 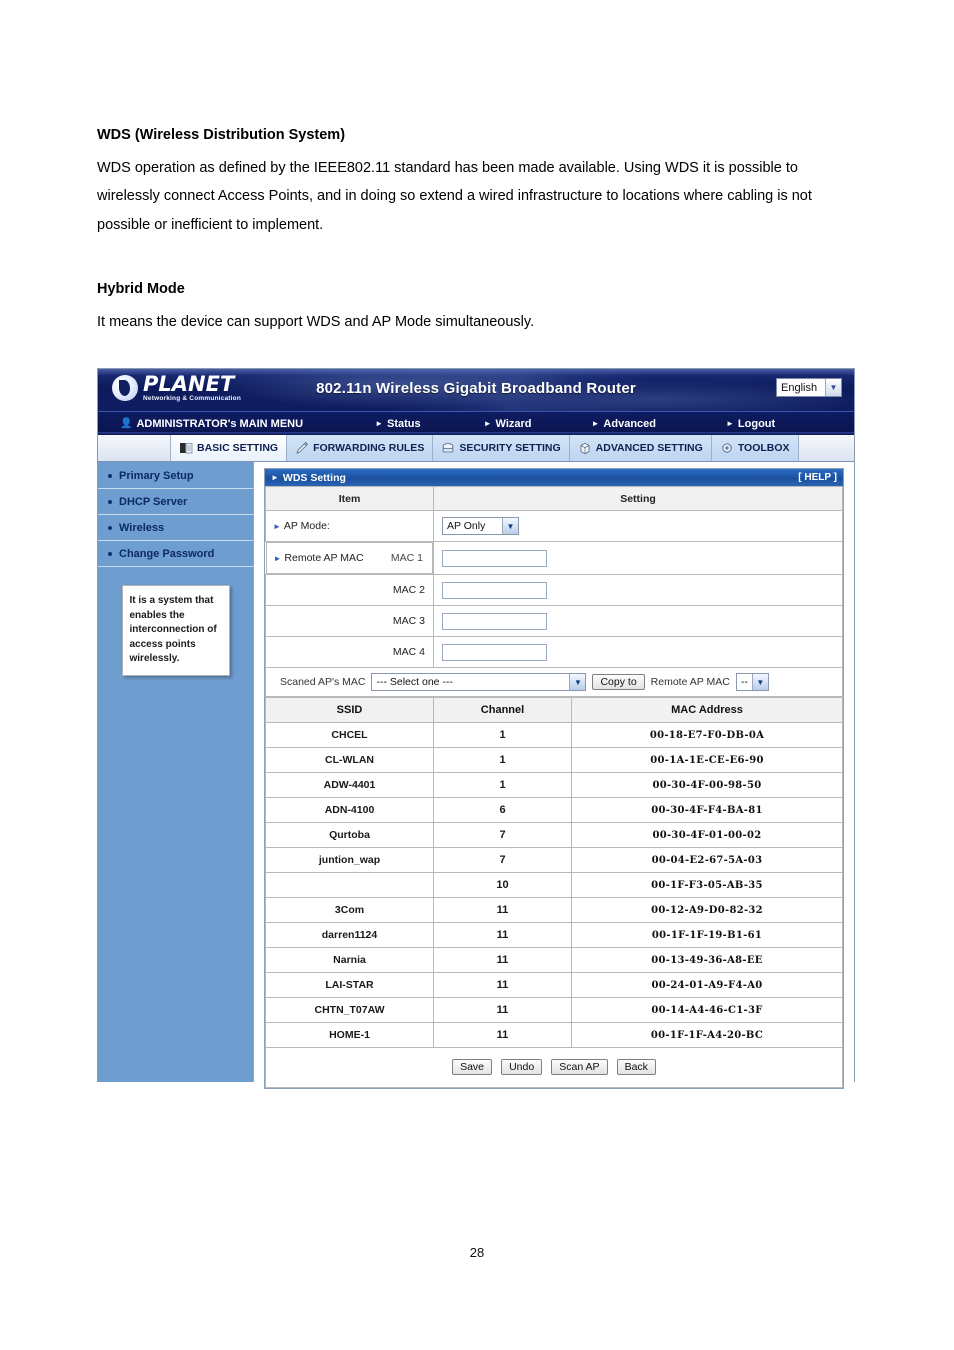 What do you see at coordinates (349, 1010) in the screenshot?
I see `cell-ssid: CHTN_T07AW` at bounding box center [349, 1010].